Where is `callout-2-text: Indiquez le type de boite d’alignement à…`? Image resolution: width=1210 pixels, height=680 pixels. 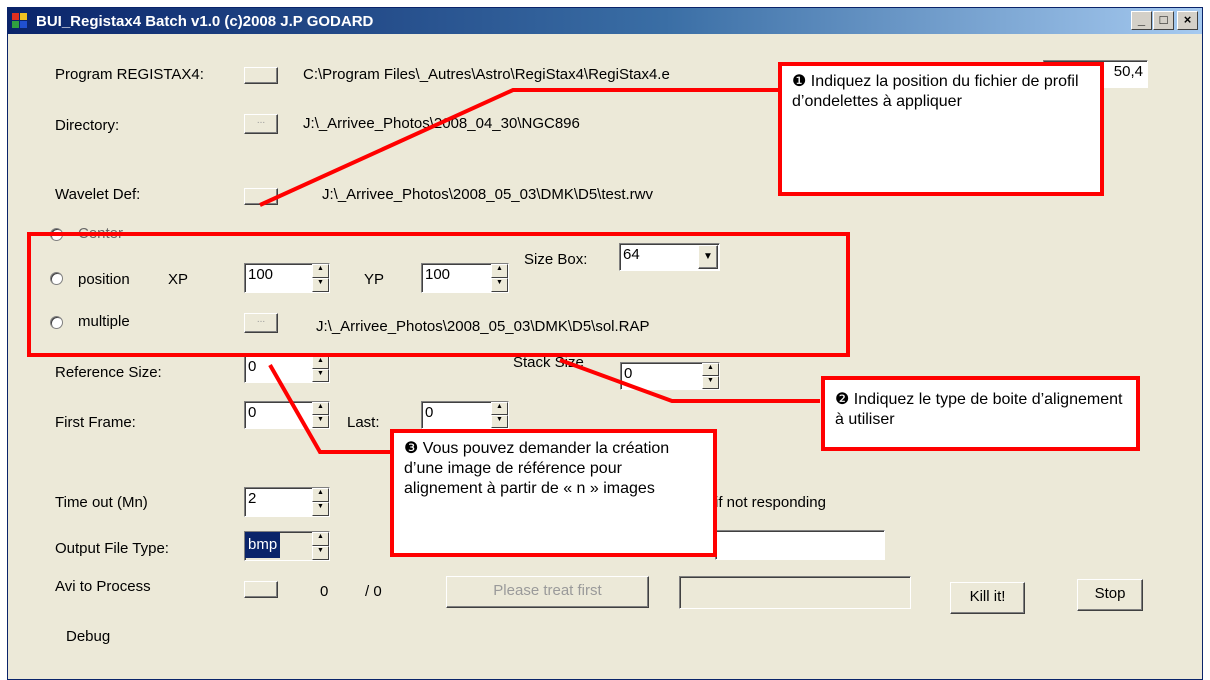
callout-2-text: Indiquez le type de boite d’alignement à… is located at coordinates (979, 409).